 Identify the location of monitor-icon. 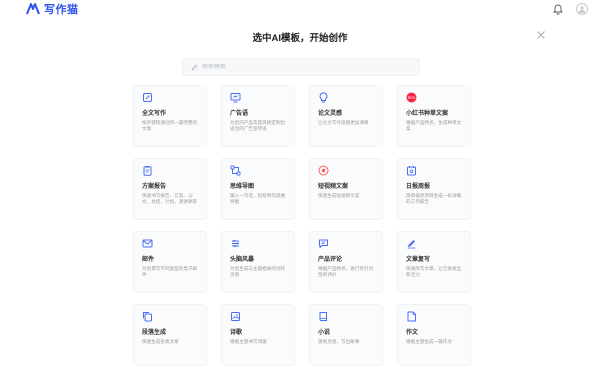
(235, 98).